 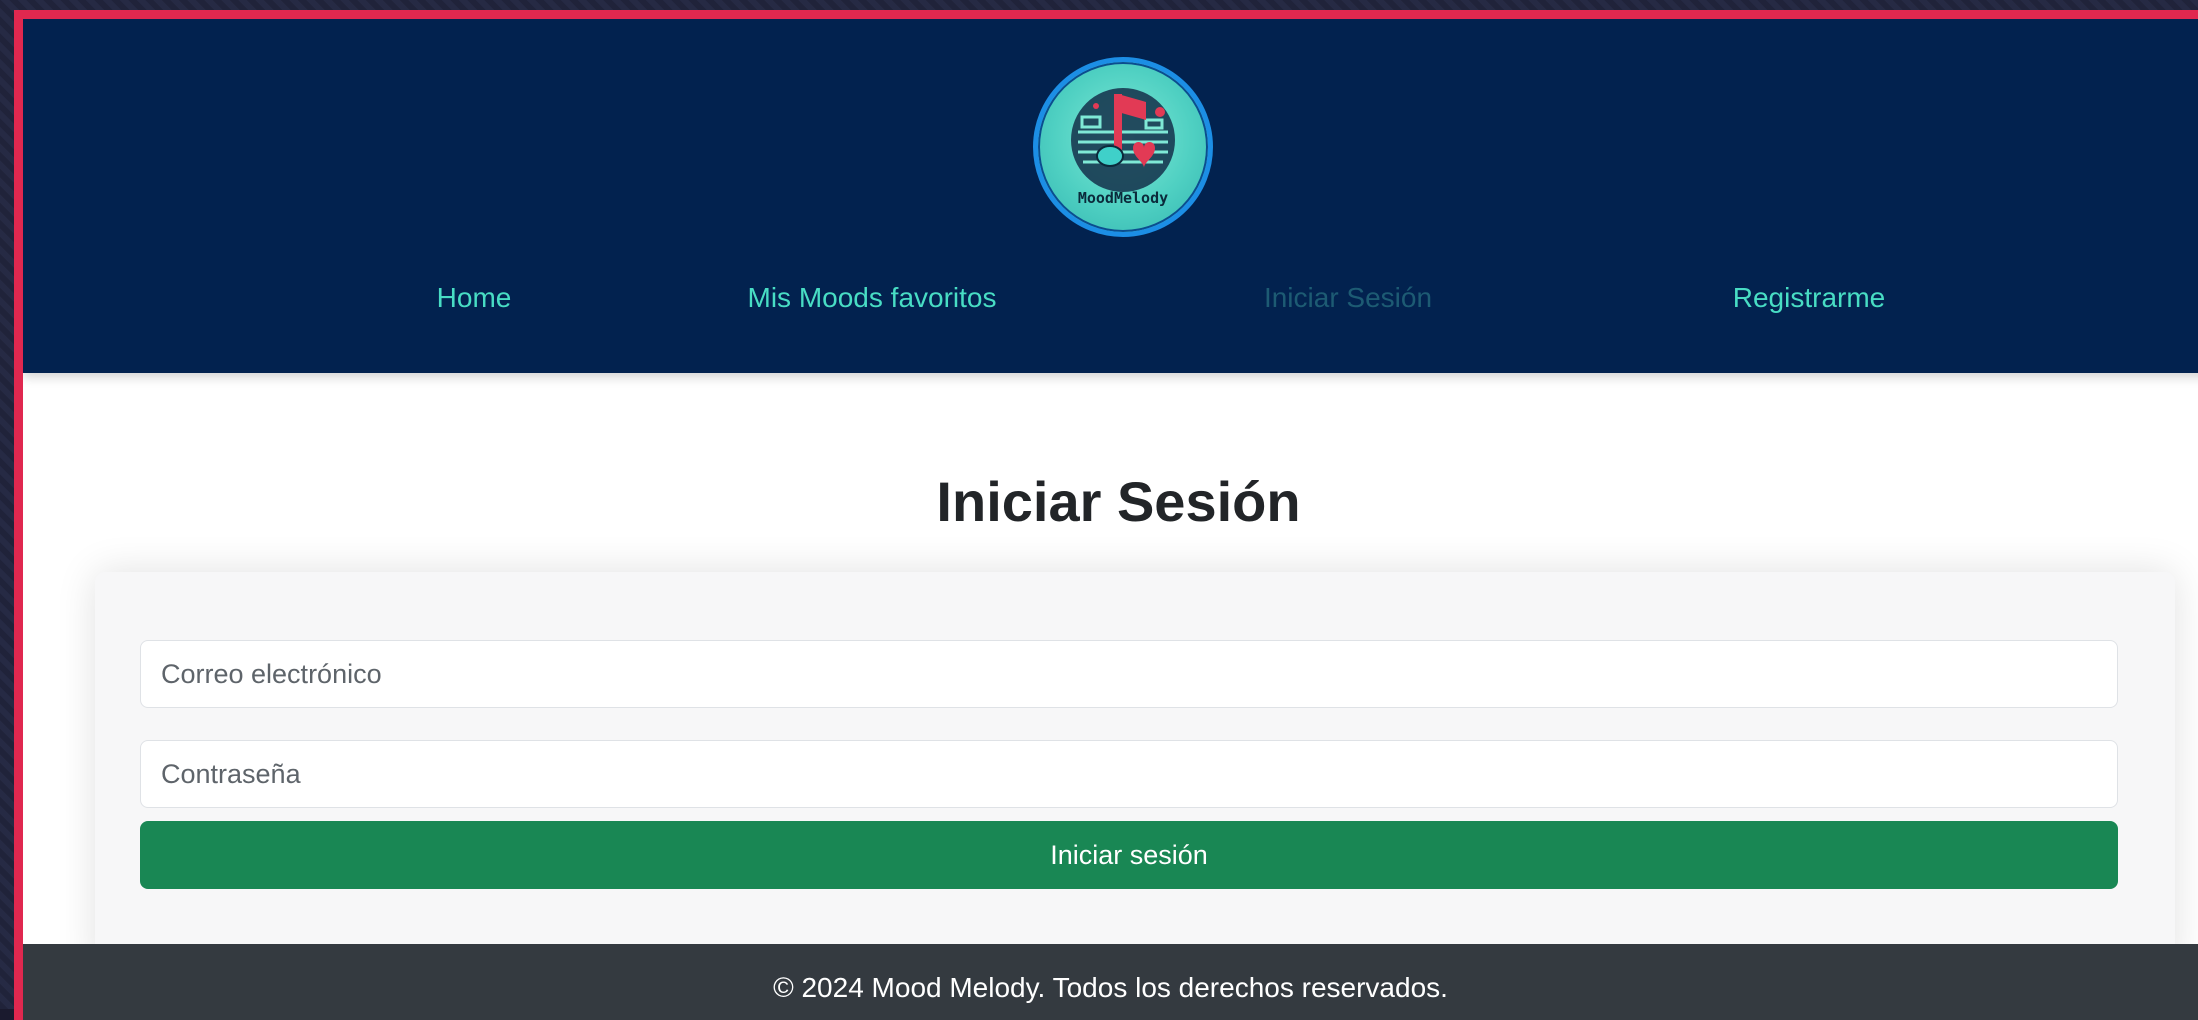 I want to click on password-input, so click(x=1129, y=774).